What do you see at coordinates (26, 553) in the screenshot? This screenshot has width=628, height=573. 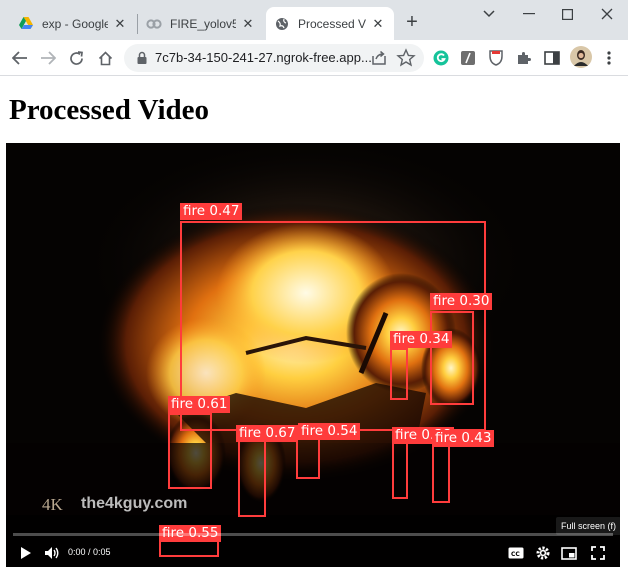 I see `play-icon` at bounding box center [26, 553].